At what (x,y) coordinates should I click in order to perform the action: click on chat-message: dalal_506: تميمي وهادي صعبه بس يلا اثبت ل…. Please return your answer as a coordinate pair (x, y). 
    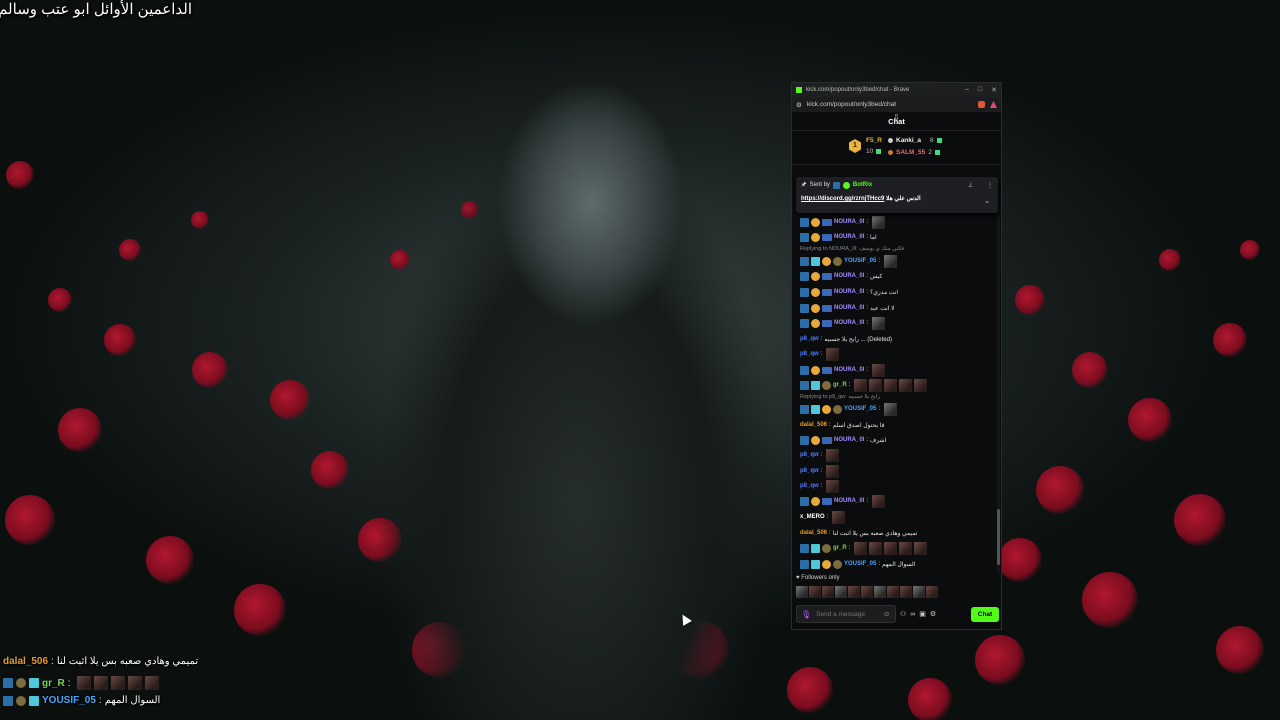
    Looking at the image, I should click on (858, 533).